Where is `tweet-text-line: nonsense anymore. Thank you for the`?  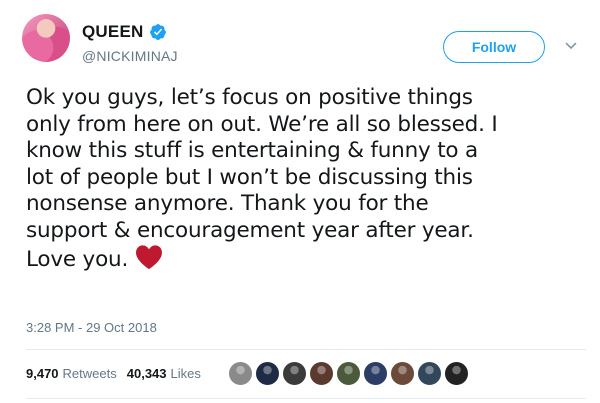
tweet-text-line: nonsense anymore. Thank you for the is located at coordinates (227, 203).